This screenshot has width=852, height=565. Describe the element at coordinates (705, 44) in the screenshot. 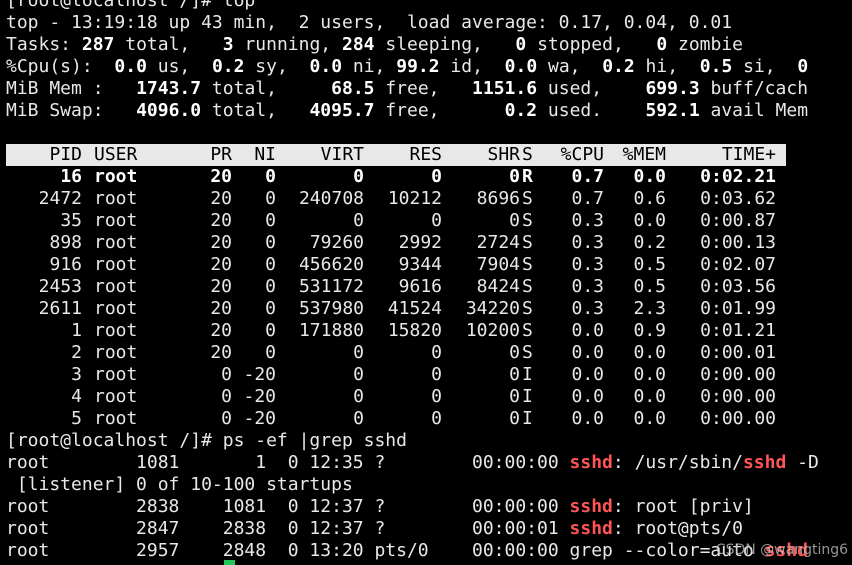

I see `tasks-zombie-label: zombie` at that location.